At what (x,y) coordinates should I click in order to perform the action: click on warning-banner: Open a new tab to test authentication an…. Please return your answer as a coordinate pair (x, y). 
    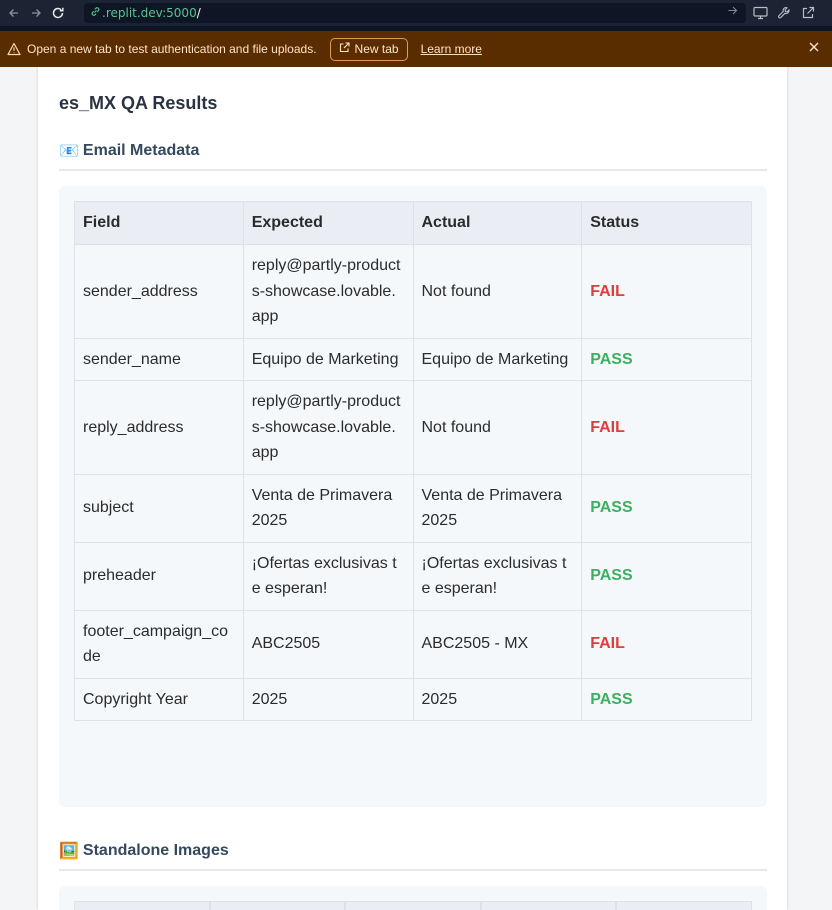
    Looking at the image, I should click on (416, 49).